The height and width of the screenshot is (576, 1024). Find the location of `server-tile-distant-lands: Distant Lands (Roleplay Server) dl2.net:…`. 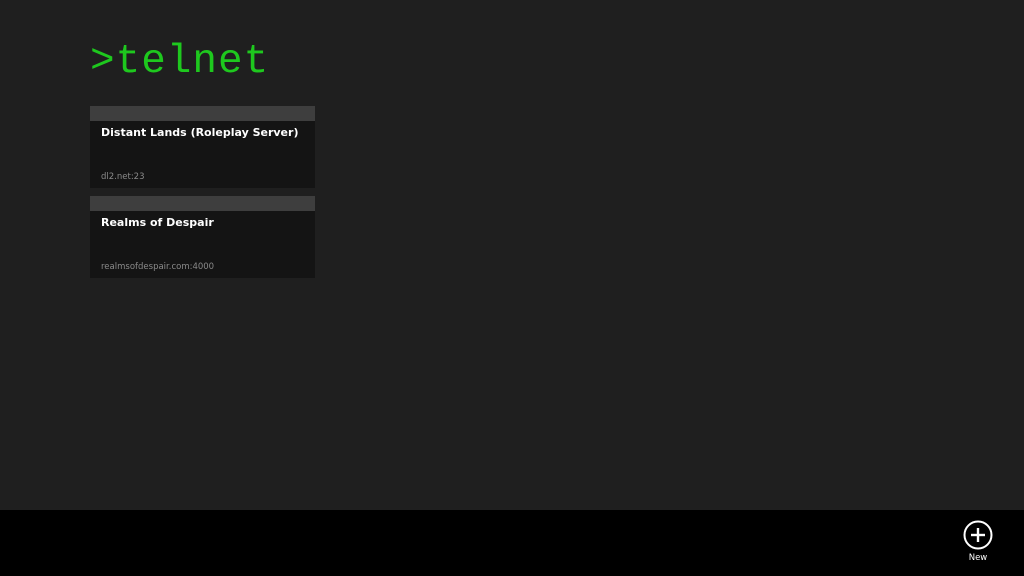

server-tile-distant-lands: Distant Lands (Roleplay Server) dl2.net:… is located at coordinates (202, 147).